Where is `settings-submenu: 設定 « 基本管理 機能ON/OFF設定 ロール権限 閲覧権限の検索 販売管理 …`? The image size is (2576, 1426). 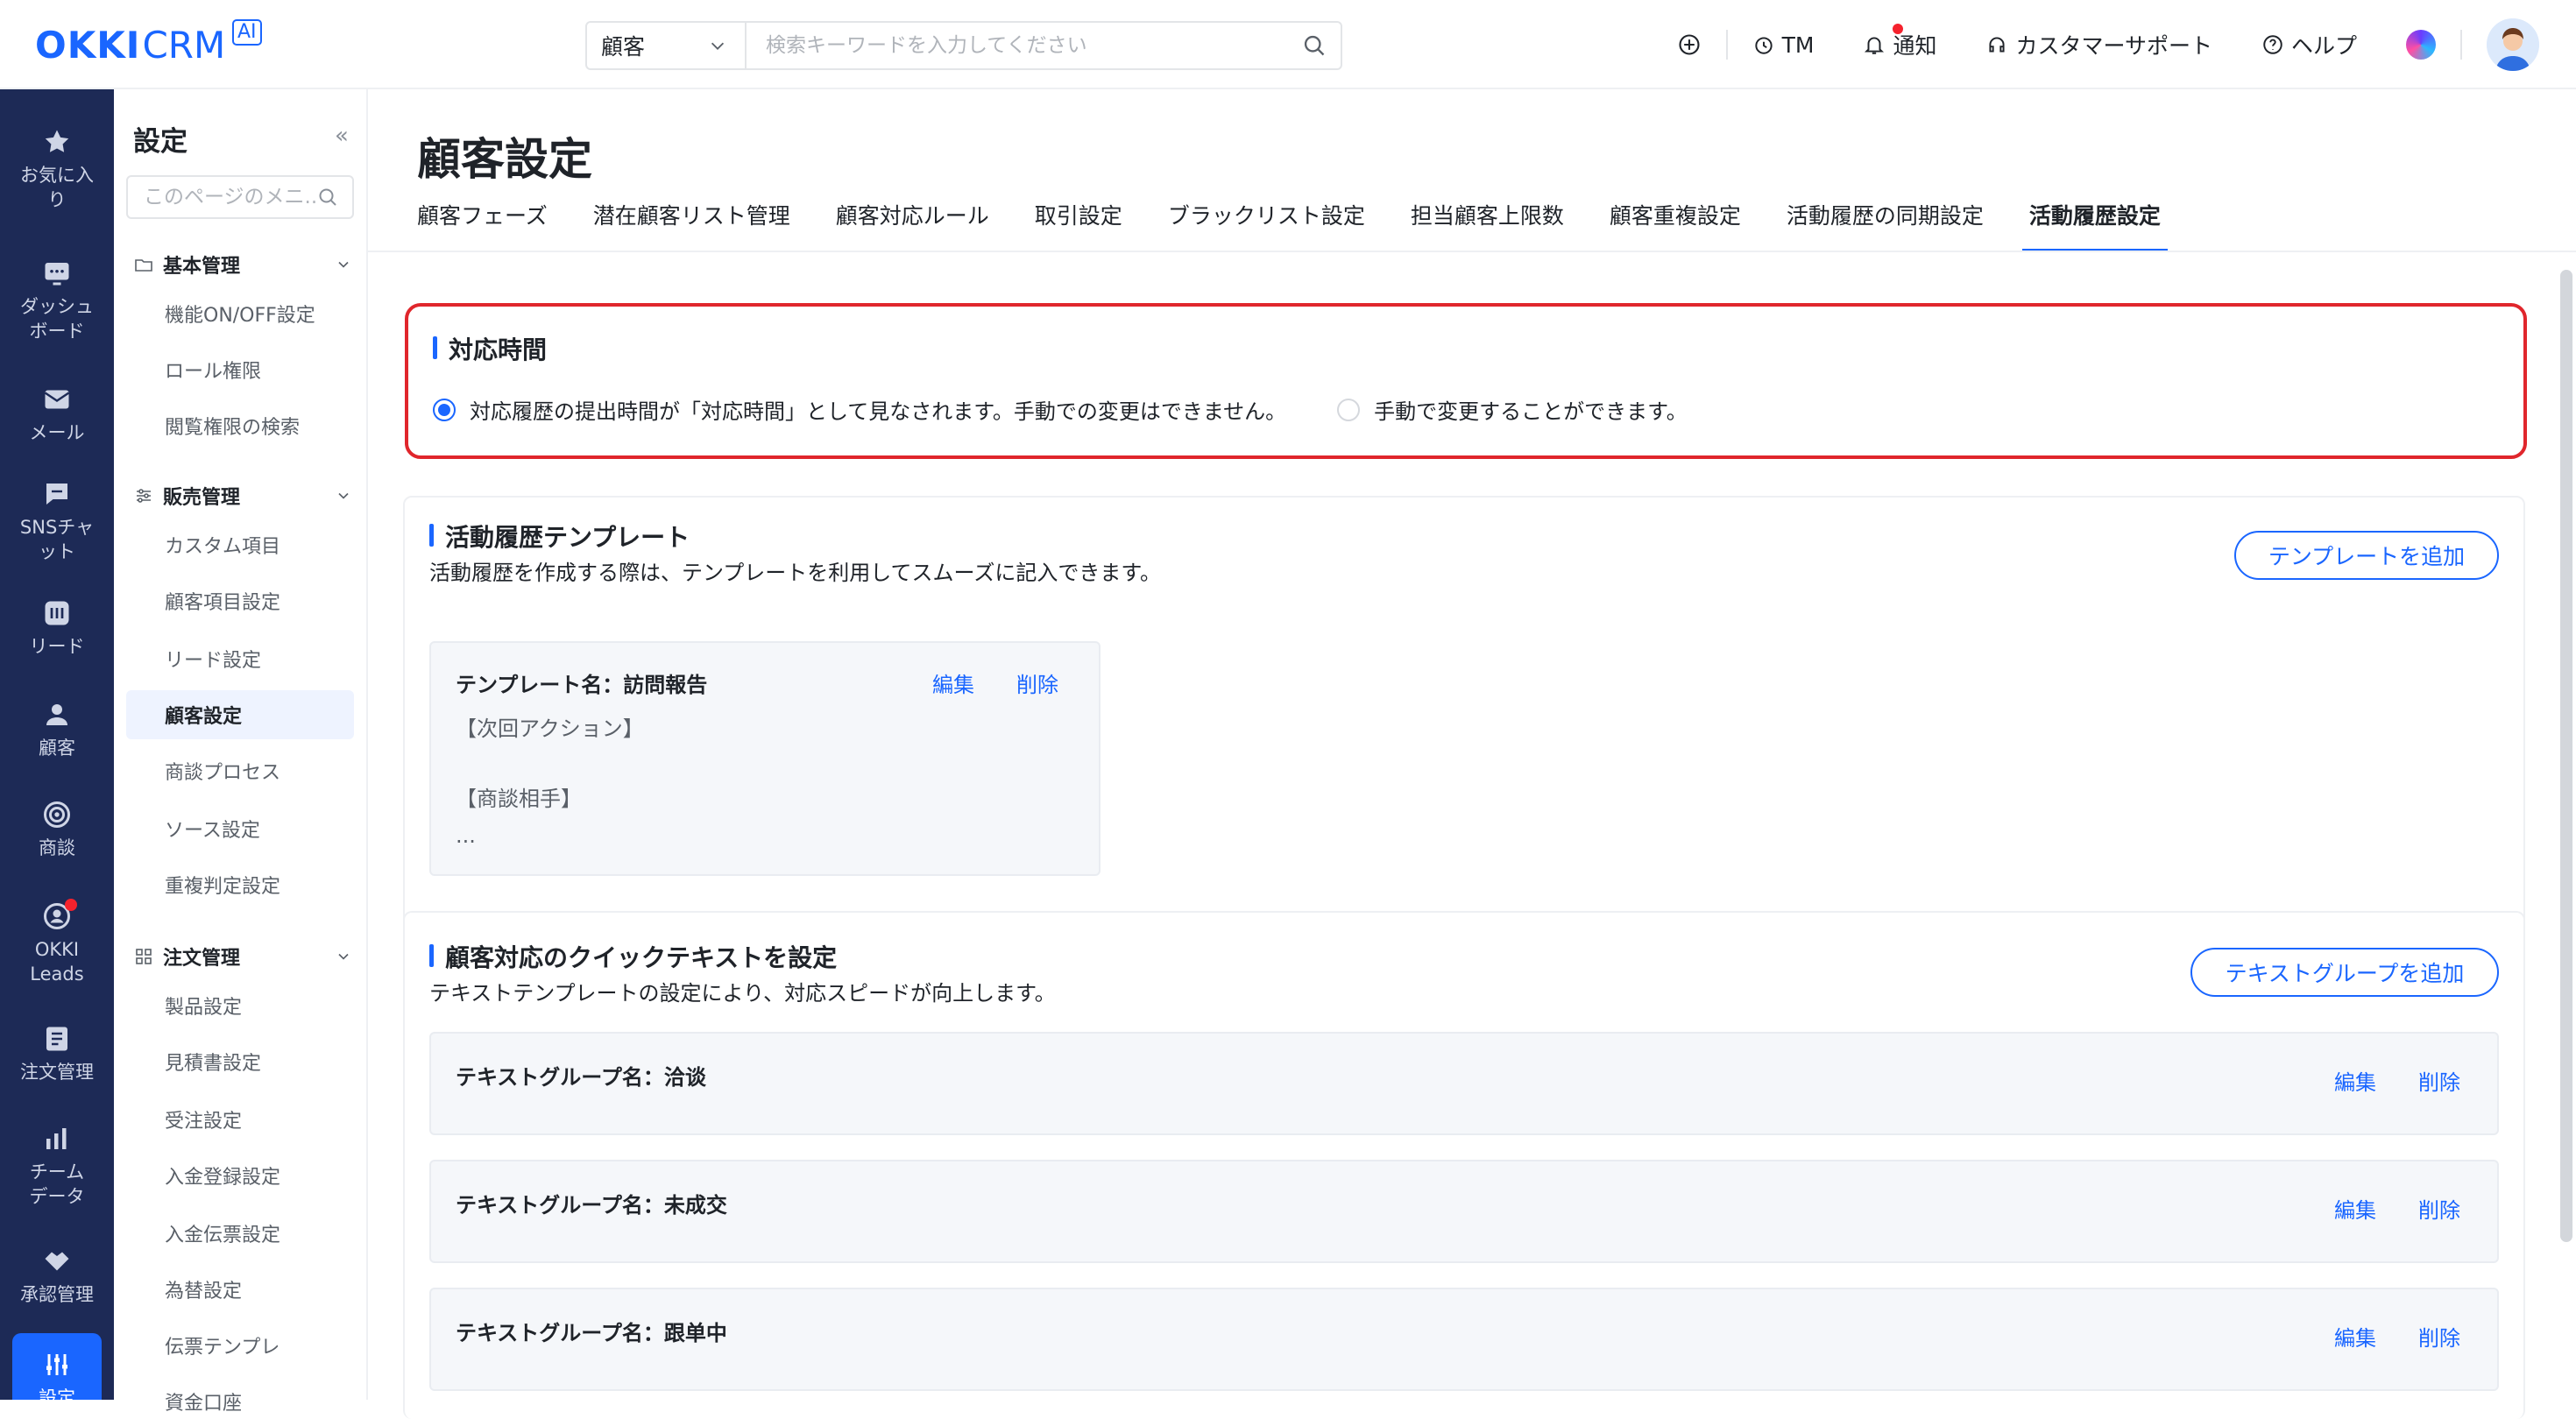
settings-submenu: 設定 « 基本管理 機能ON/OFF設定 ロール権限 閲覧権限の検索 販売管理 … is located at coordinates (241, 752).